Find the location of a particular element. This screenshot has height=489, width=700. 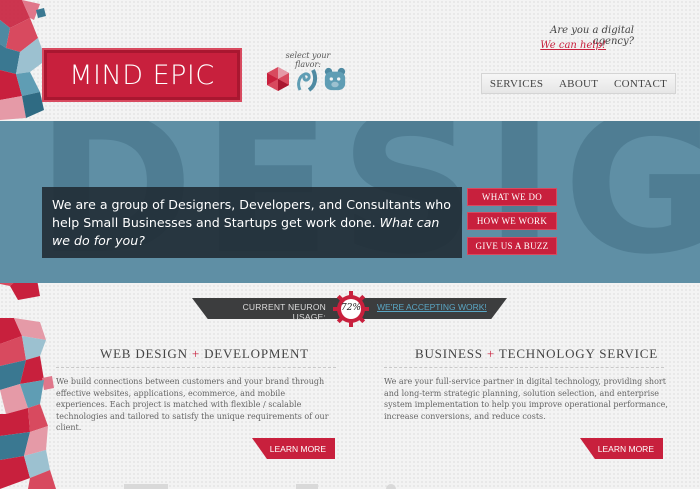

usage-label: CURRENT NEURON USAGE: is located at coordinates (284, 312).